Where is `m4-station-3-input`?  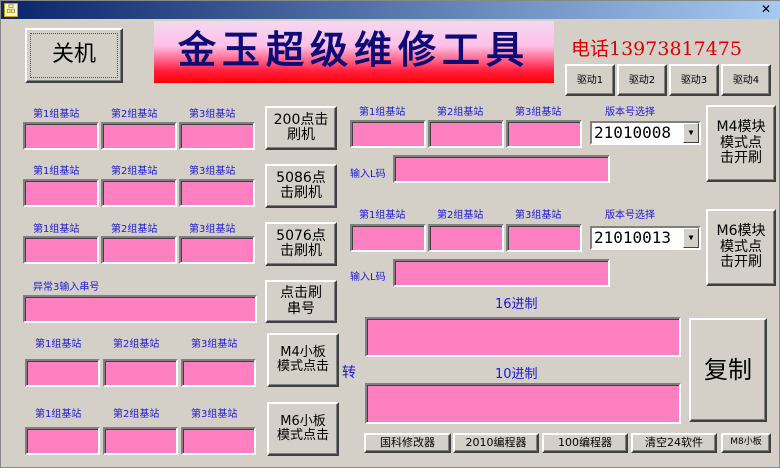
m4-station-3-input is located at coordinates (544, 134).